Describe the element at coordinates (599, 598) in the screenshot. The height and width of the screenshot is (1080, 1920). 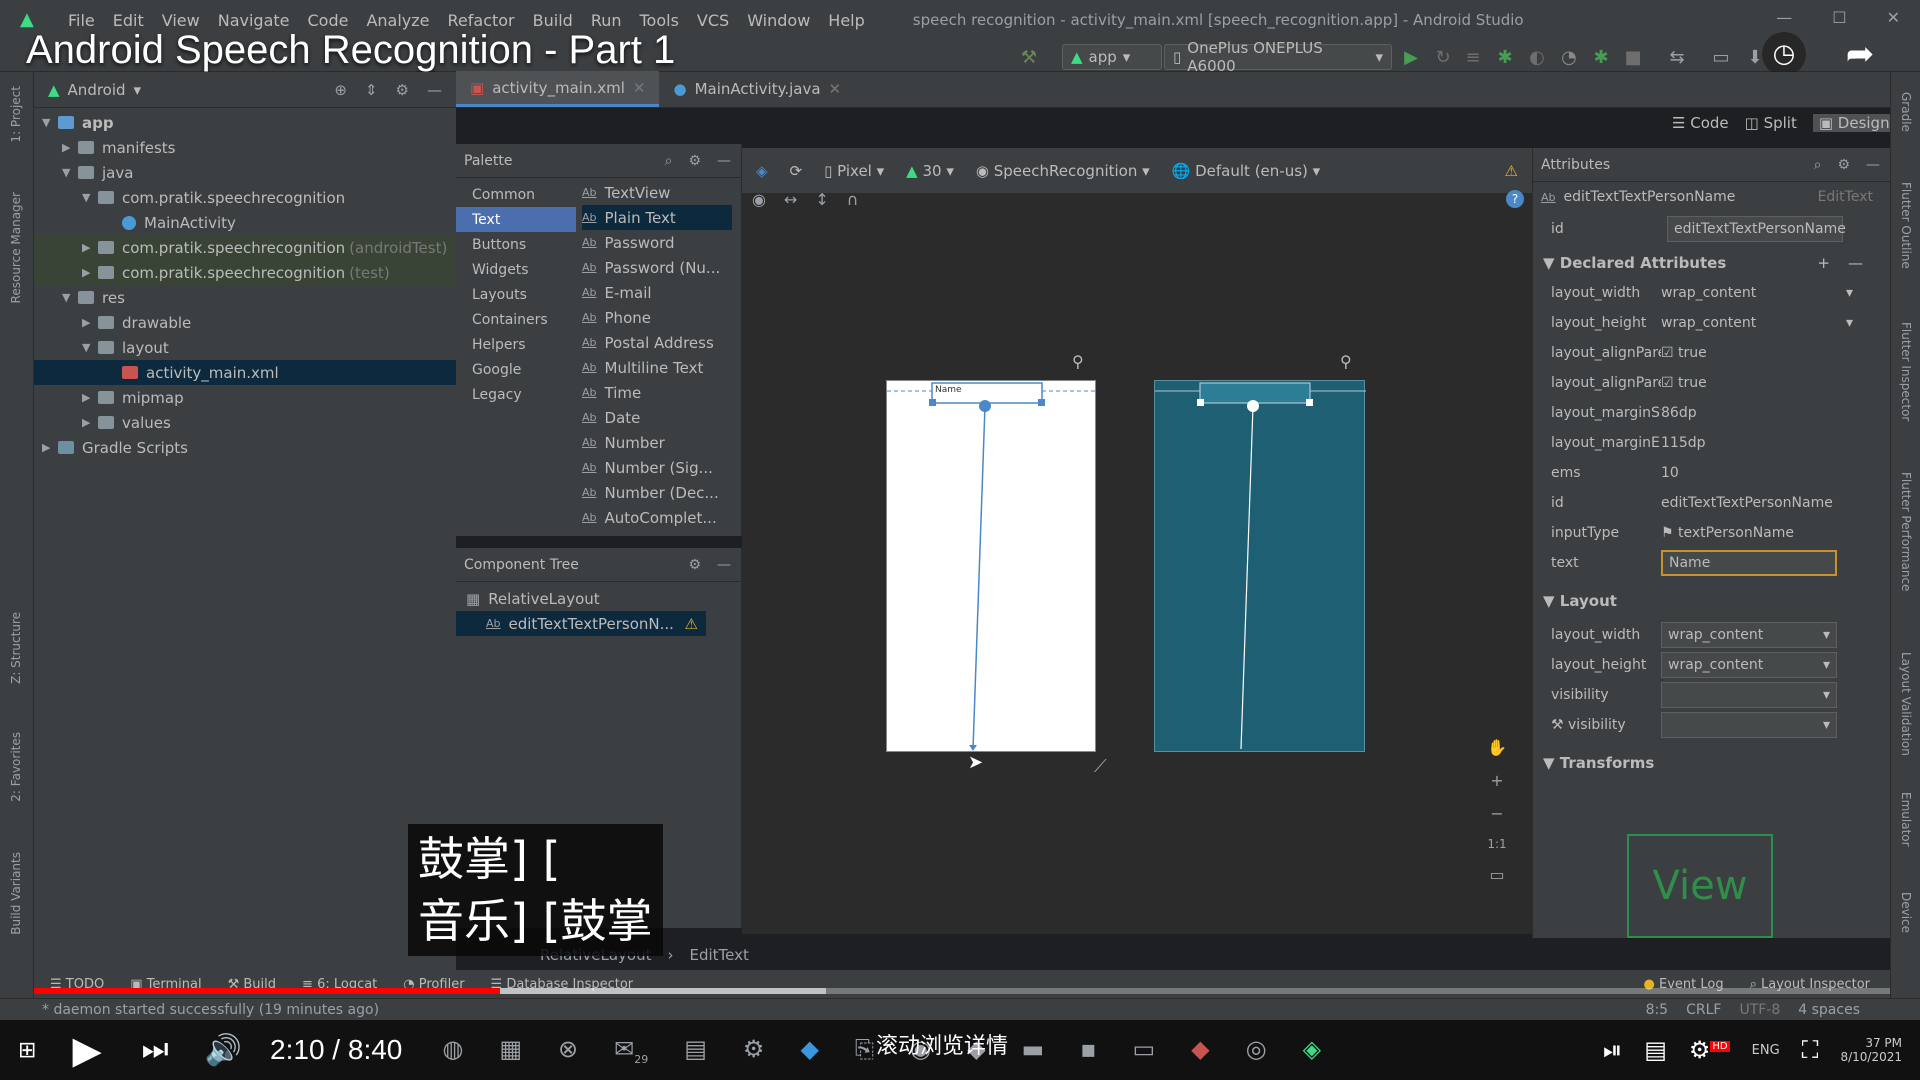
I see `component-relative-layout: ▦ RelativeLayout` at that location.